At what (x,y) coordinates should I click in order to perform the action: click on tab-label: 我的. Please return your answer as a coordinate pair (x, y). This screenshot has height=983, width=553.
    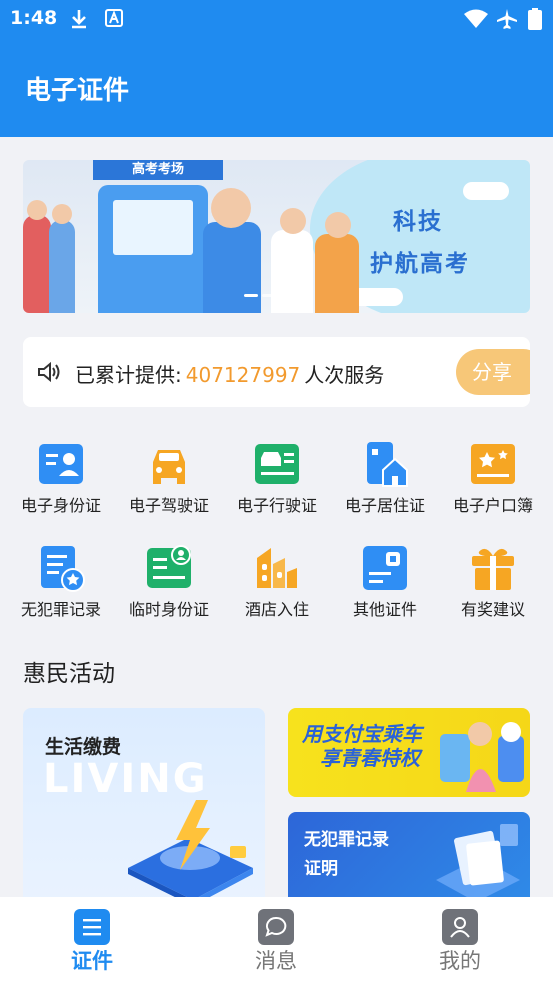
    Looking at the image, I should click on (460, 961).